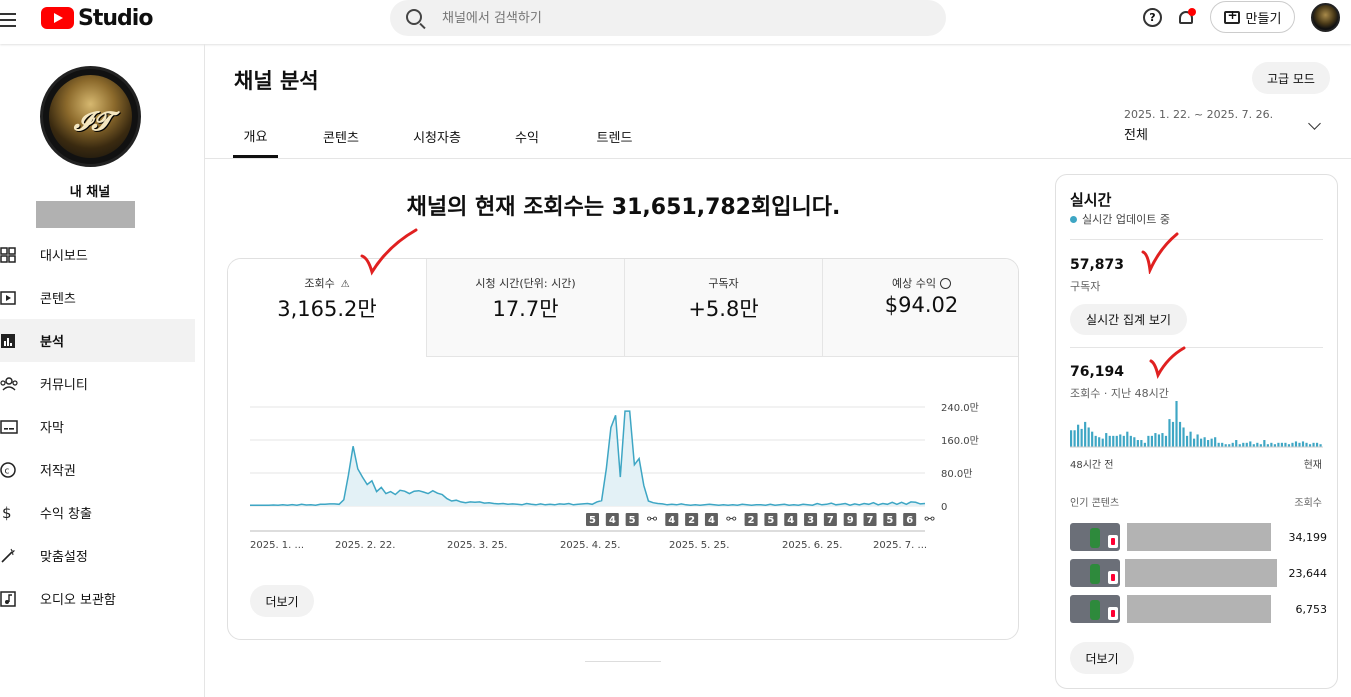 Image resolution: width=1351 pixels, height=697 pixels. Describe the element at coordinates (282, 601) in the screenshot. I see `more-button: 더보기` at that location.